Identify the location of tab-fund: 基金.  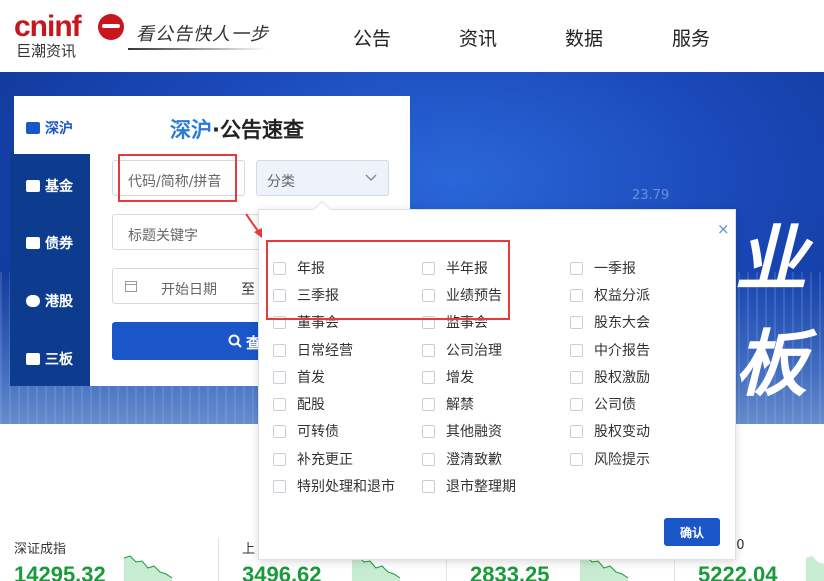
(49, 186).